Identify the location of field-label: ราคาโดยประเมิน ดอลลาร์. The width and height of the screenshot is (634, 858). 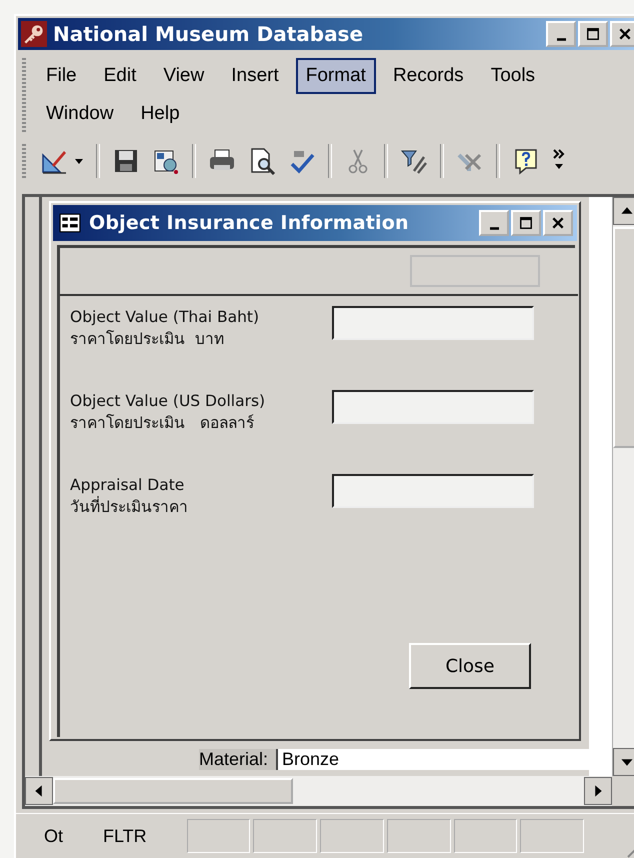
(162, 423).